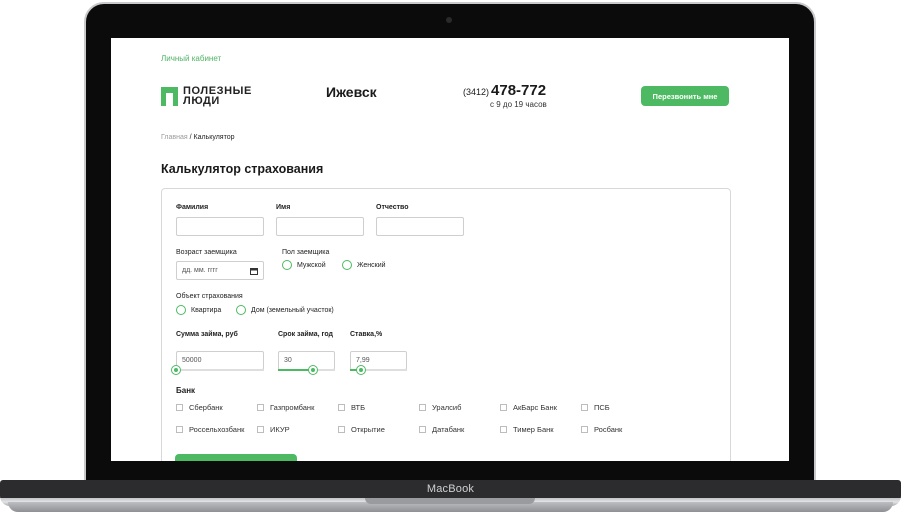  I want to click on bank-label: Банк, so click(186, 390).